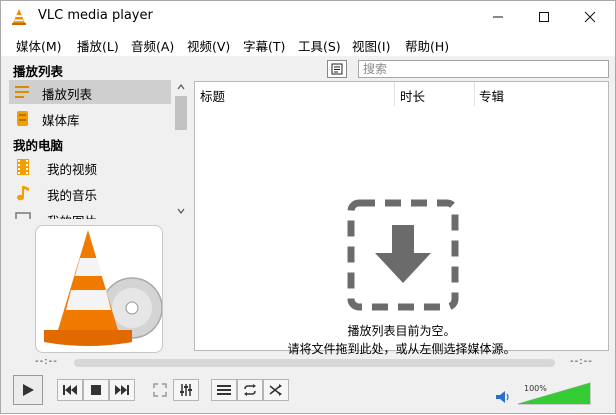 The height and width of the screenshot is (415, 616). I want to click on close-button, so click(590, 16).